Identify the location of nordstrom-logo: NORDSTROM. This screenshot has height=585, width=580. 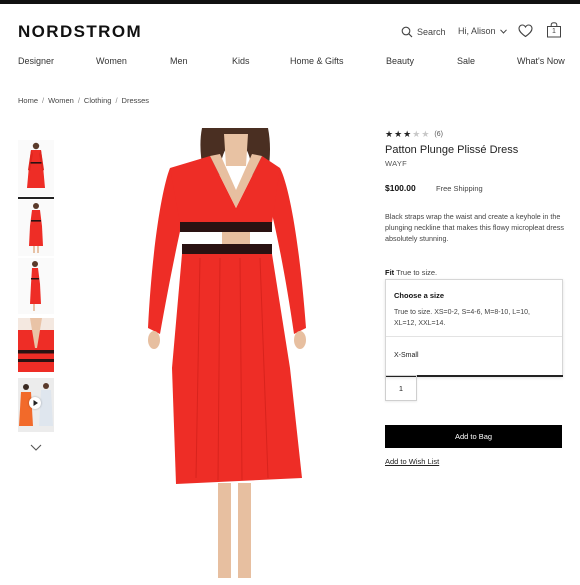
(80, 32).